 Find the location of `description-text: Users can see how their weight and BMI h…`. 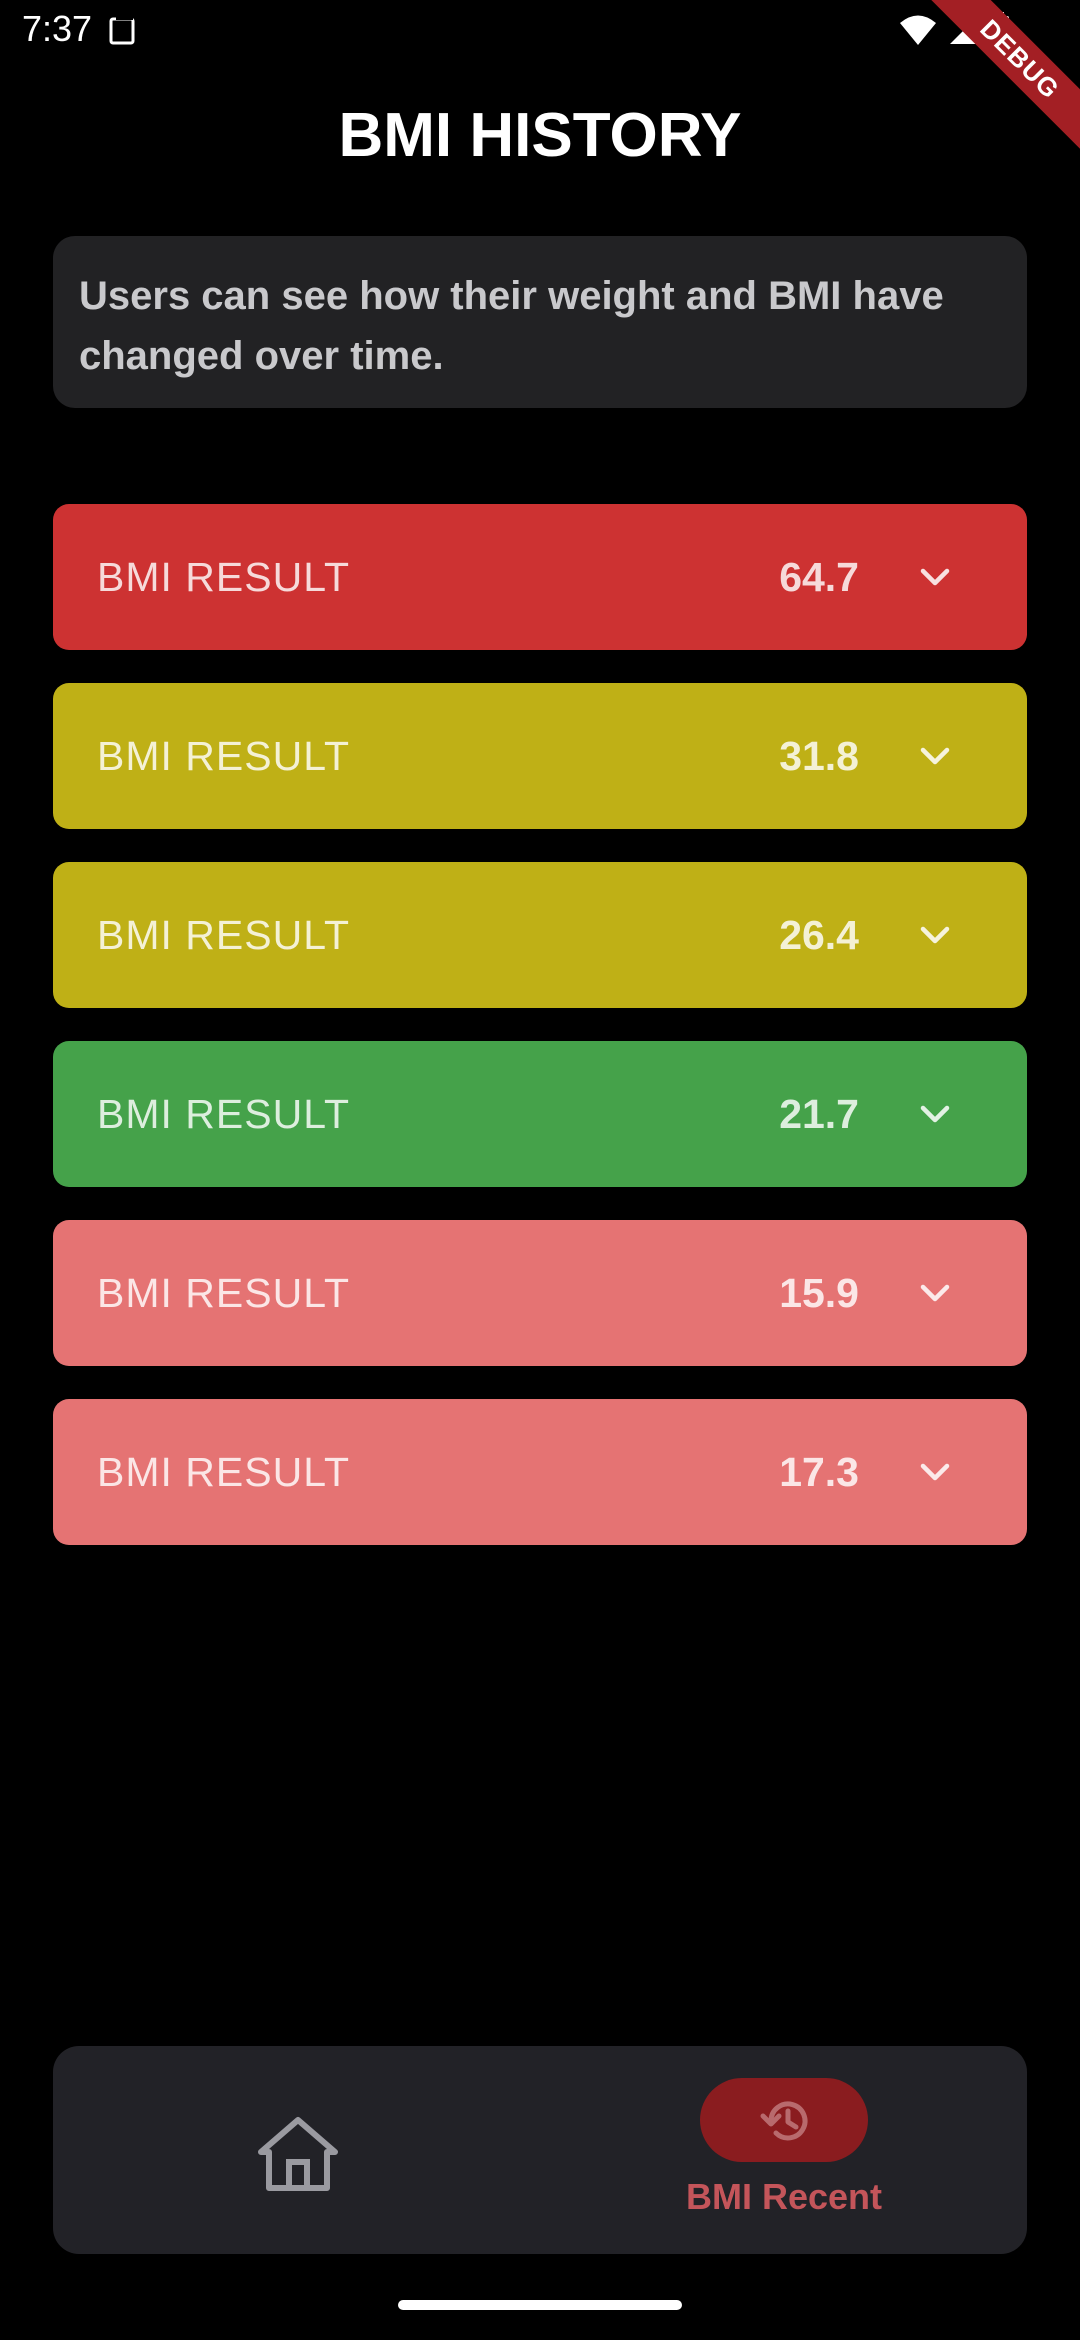

description-text: Users can see how their weight and BMI h… is located at coordinates (511, 326).